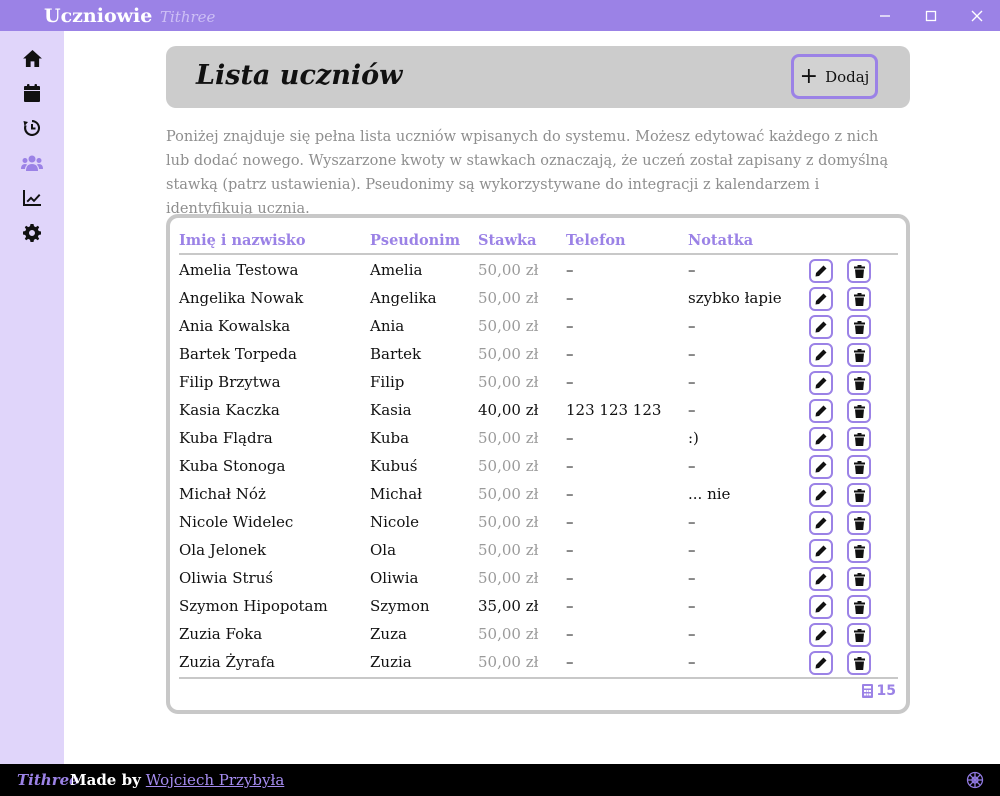  Describe the element at coordinates (32, 128) in the screenshot. I see `nav-history` at that location.